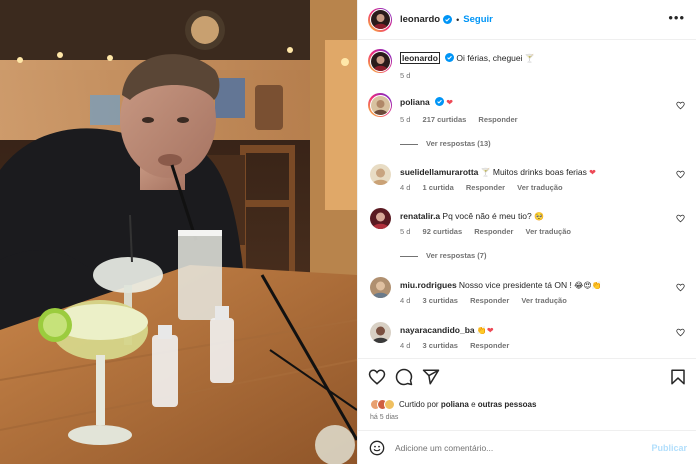 The width and height of the screenshot is (696, 464). What do you see at coordinates (377, 377) in the screenshot?
I see `heart-icon` at bounding box center [377, 377].